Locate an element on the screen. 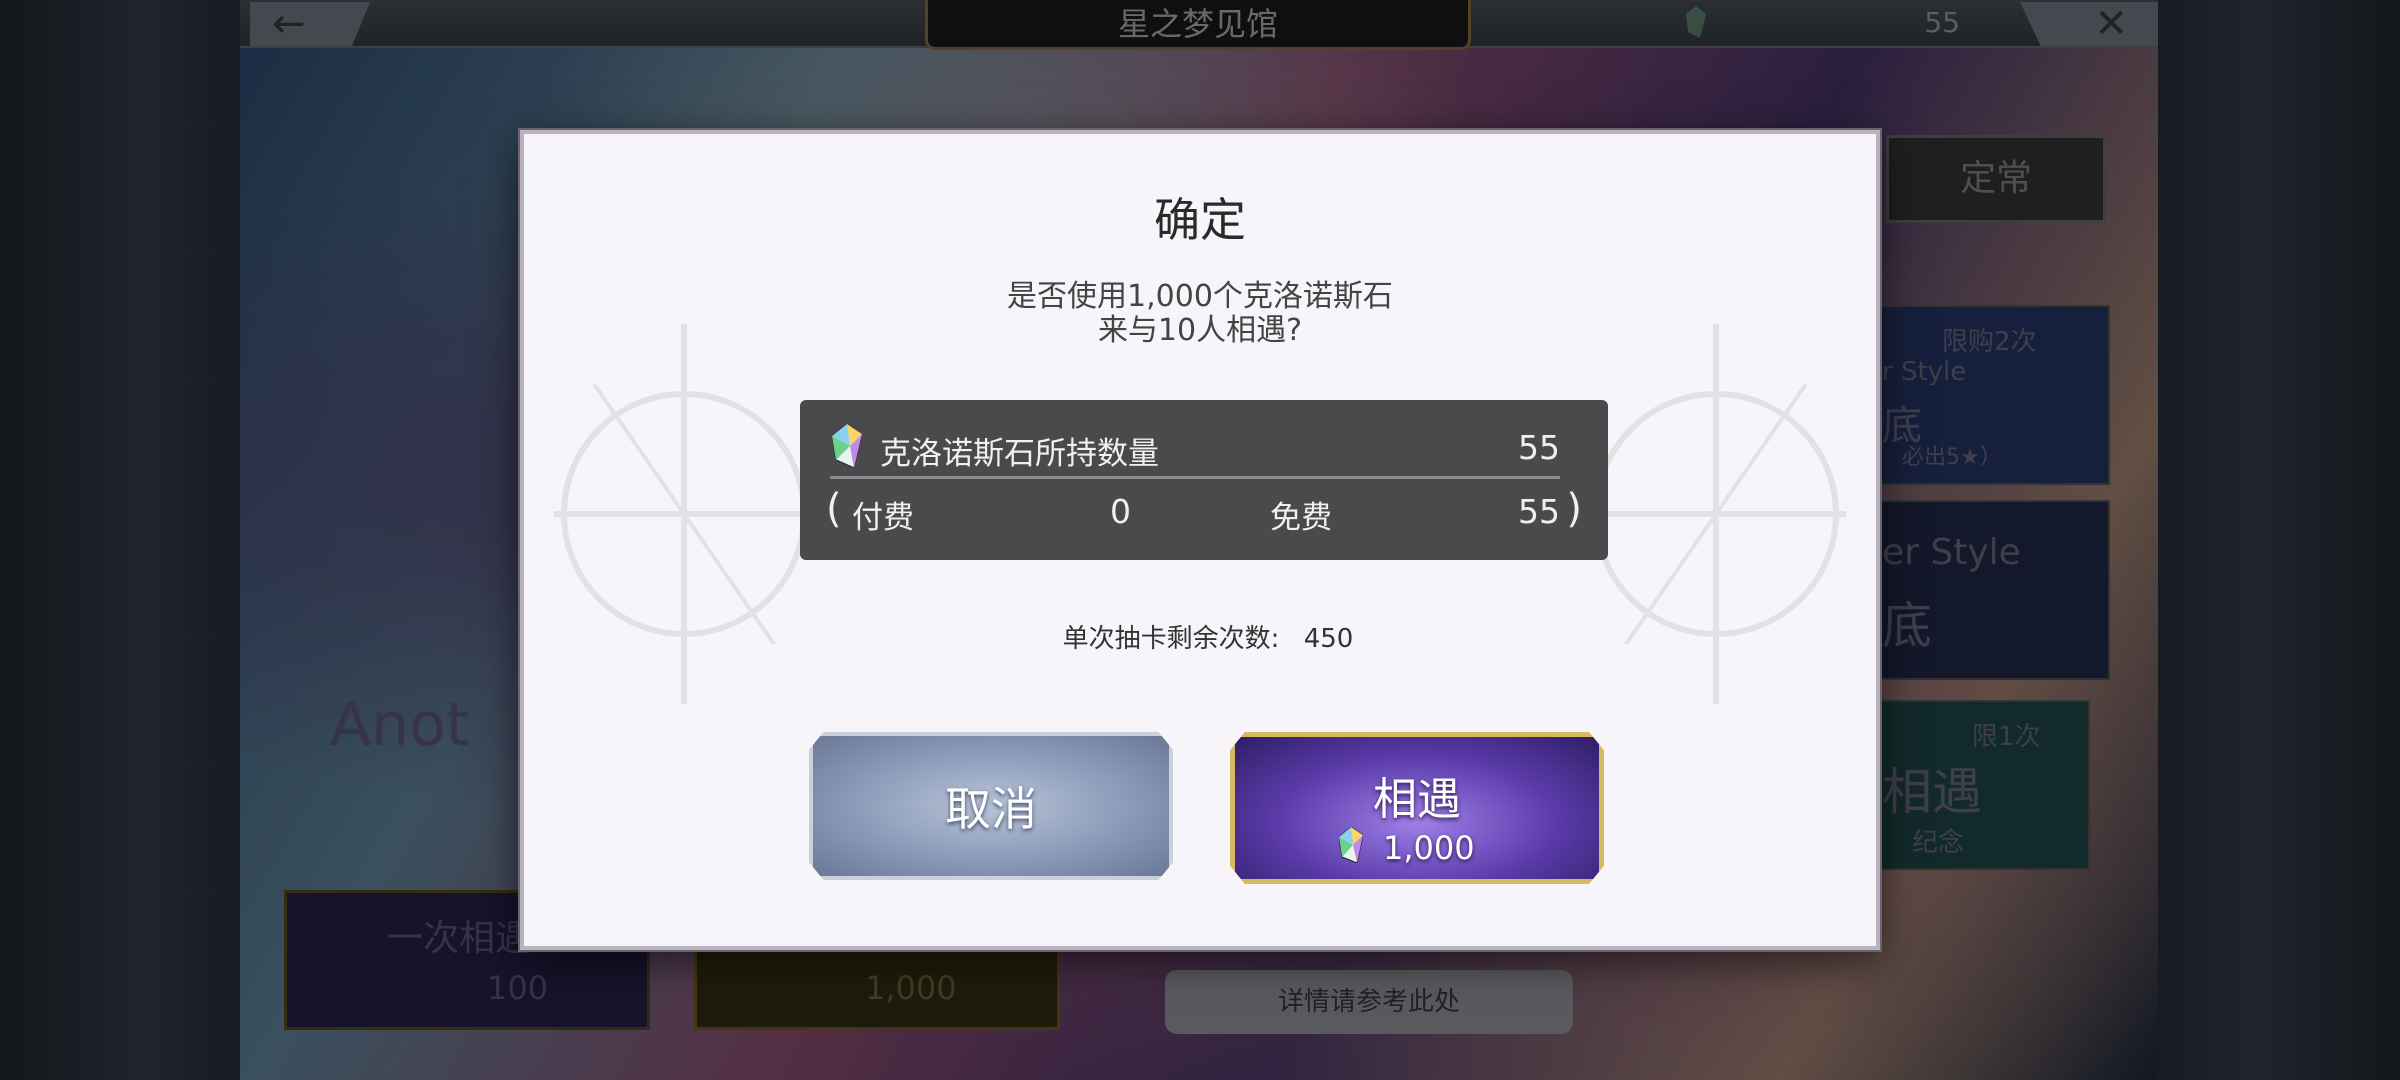 The image size is (2400, 1080). free-label: 免费 is located at coordinates (1301, 518).